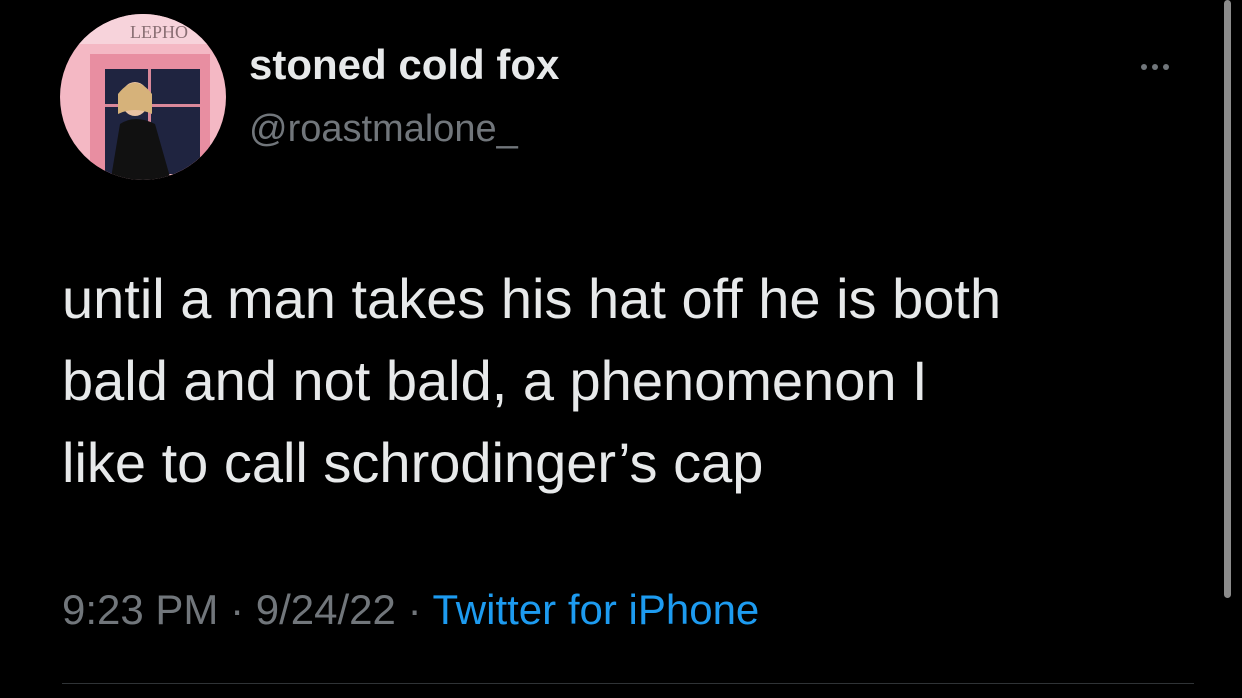 This screenshot has height=698, width=1242. Describe the element at coordinates (1227, 299) in the screenshot. I see `scrollbar` at that location.